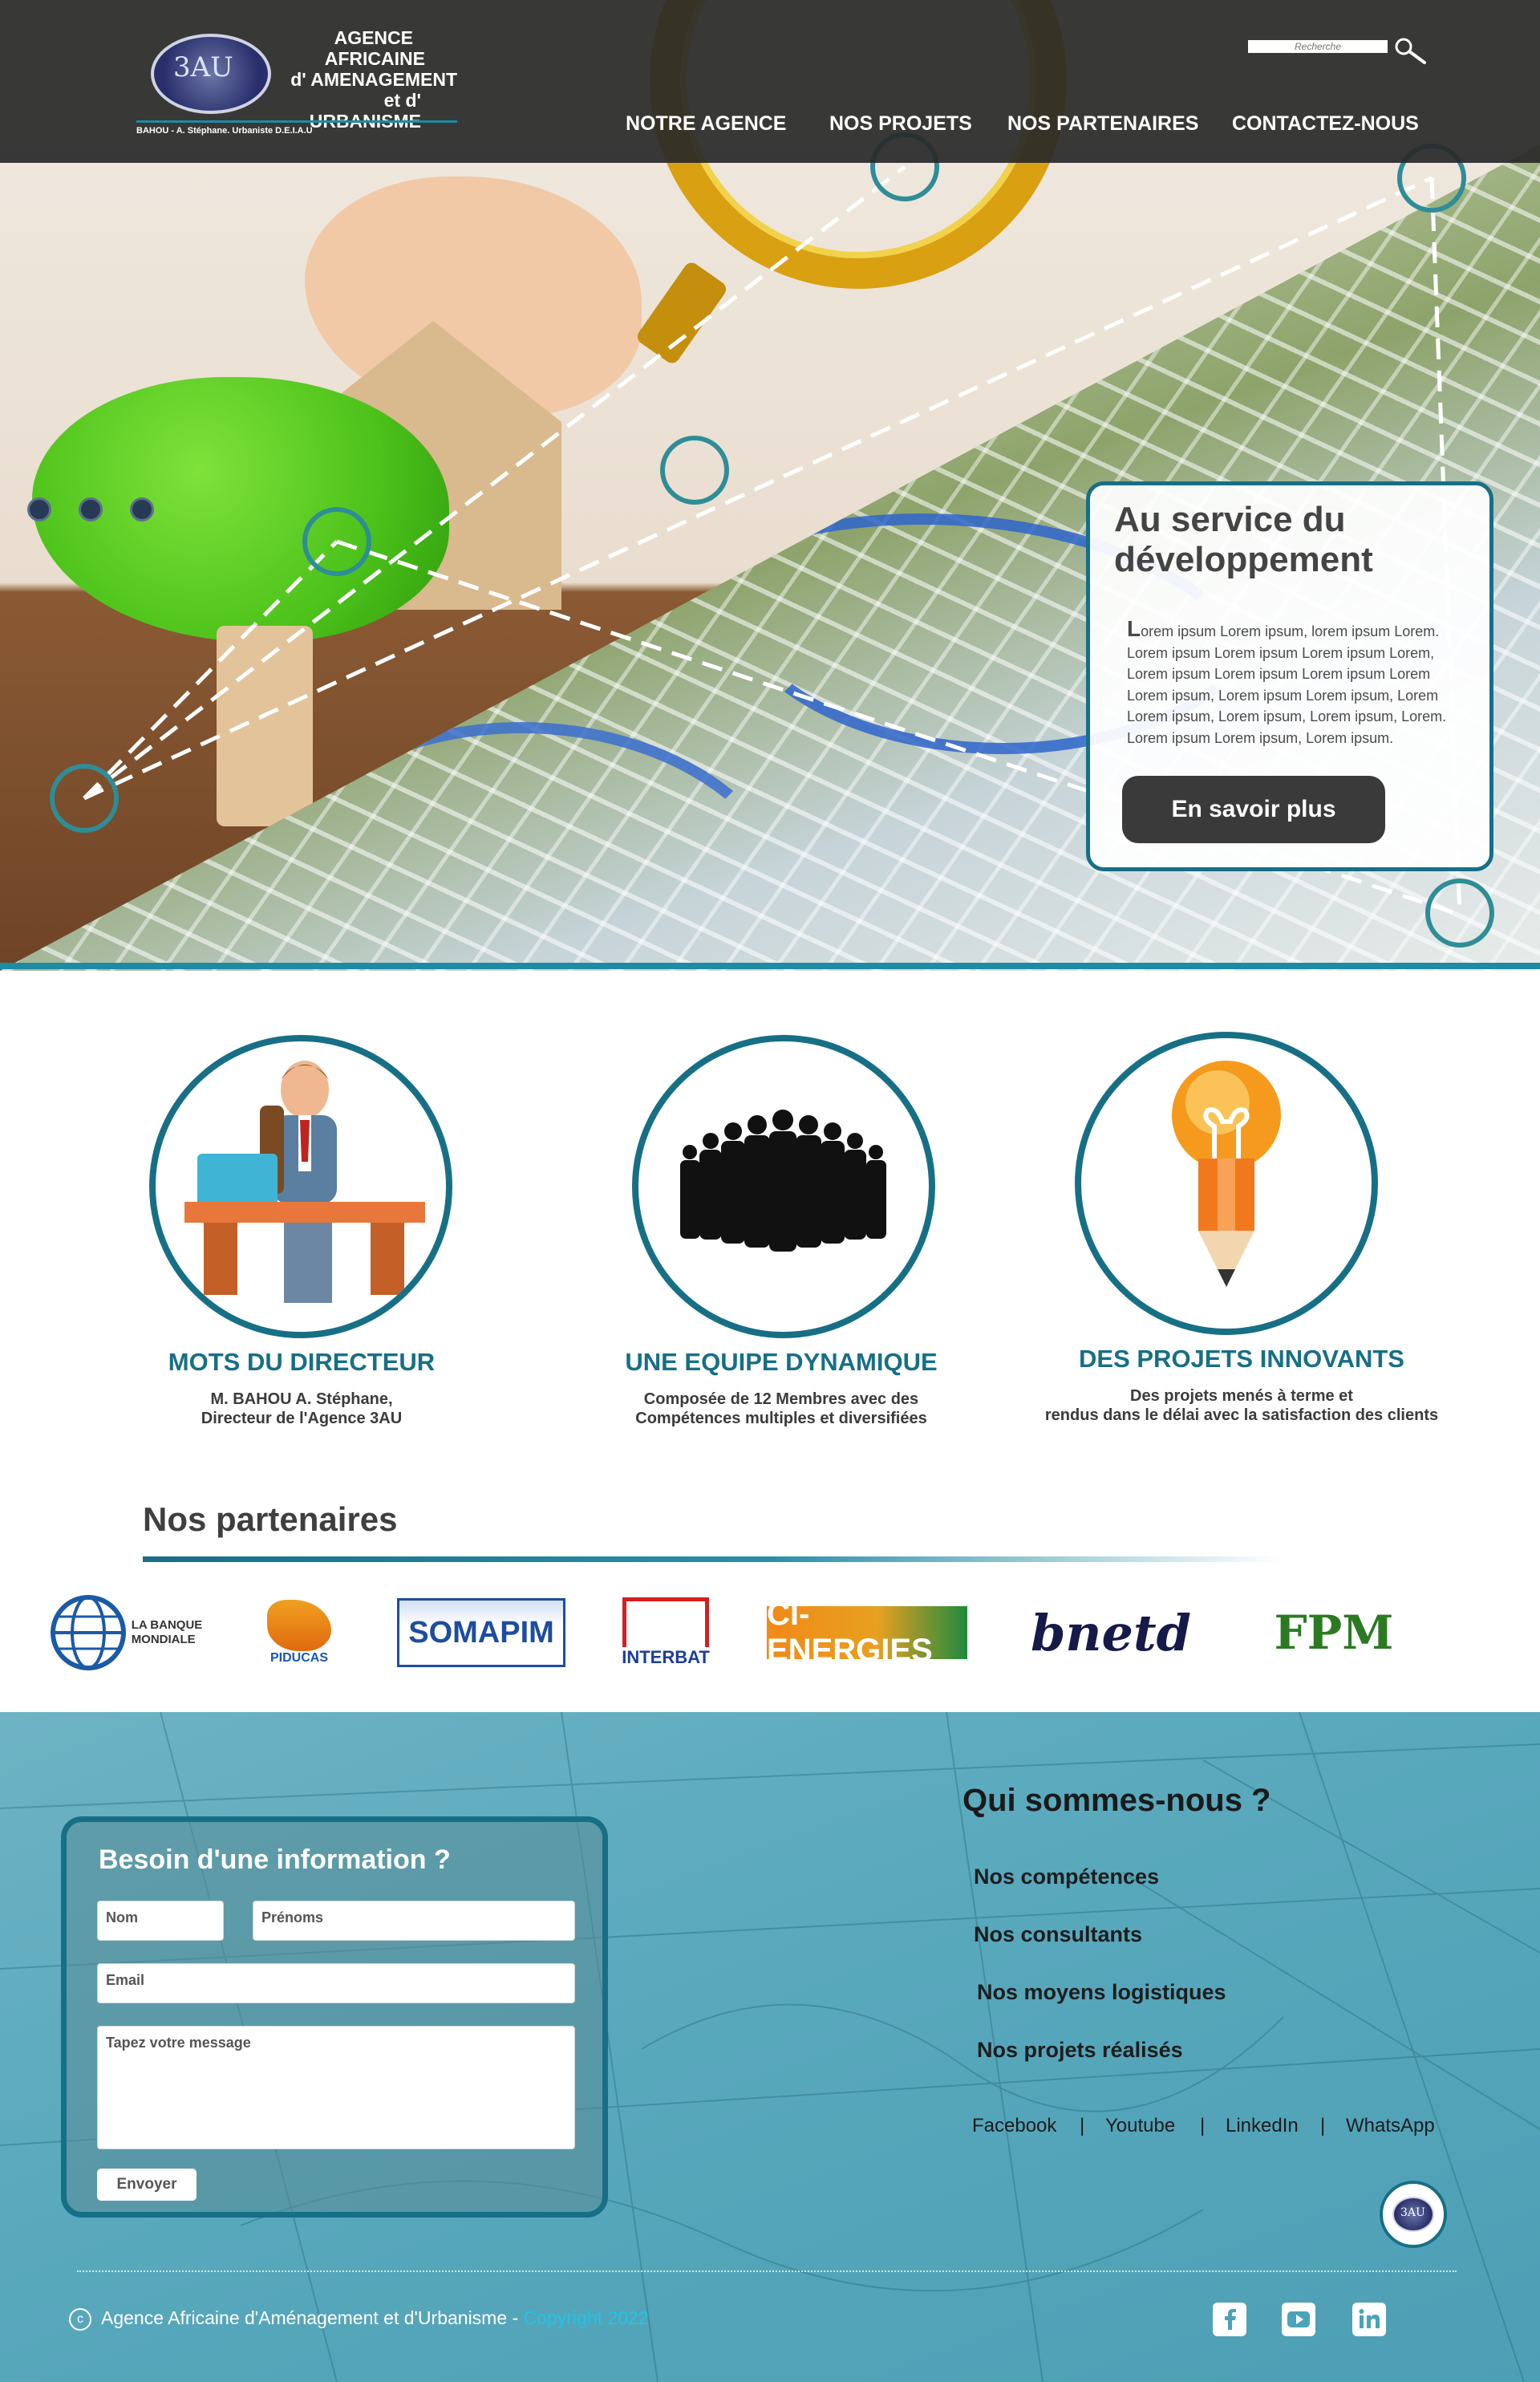 Image resolution: width=1540 pixels, height=2382 pixels. Describe the element at coordinates (374, 59) in the screenshot. I see `logo-line-2: AFRICAINE` at that location.